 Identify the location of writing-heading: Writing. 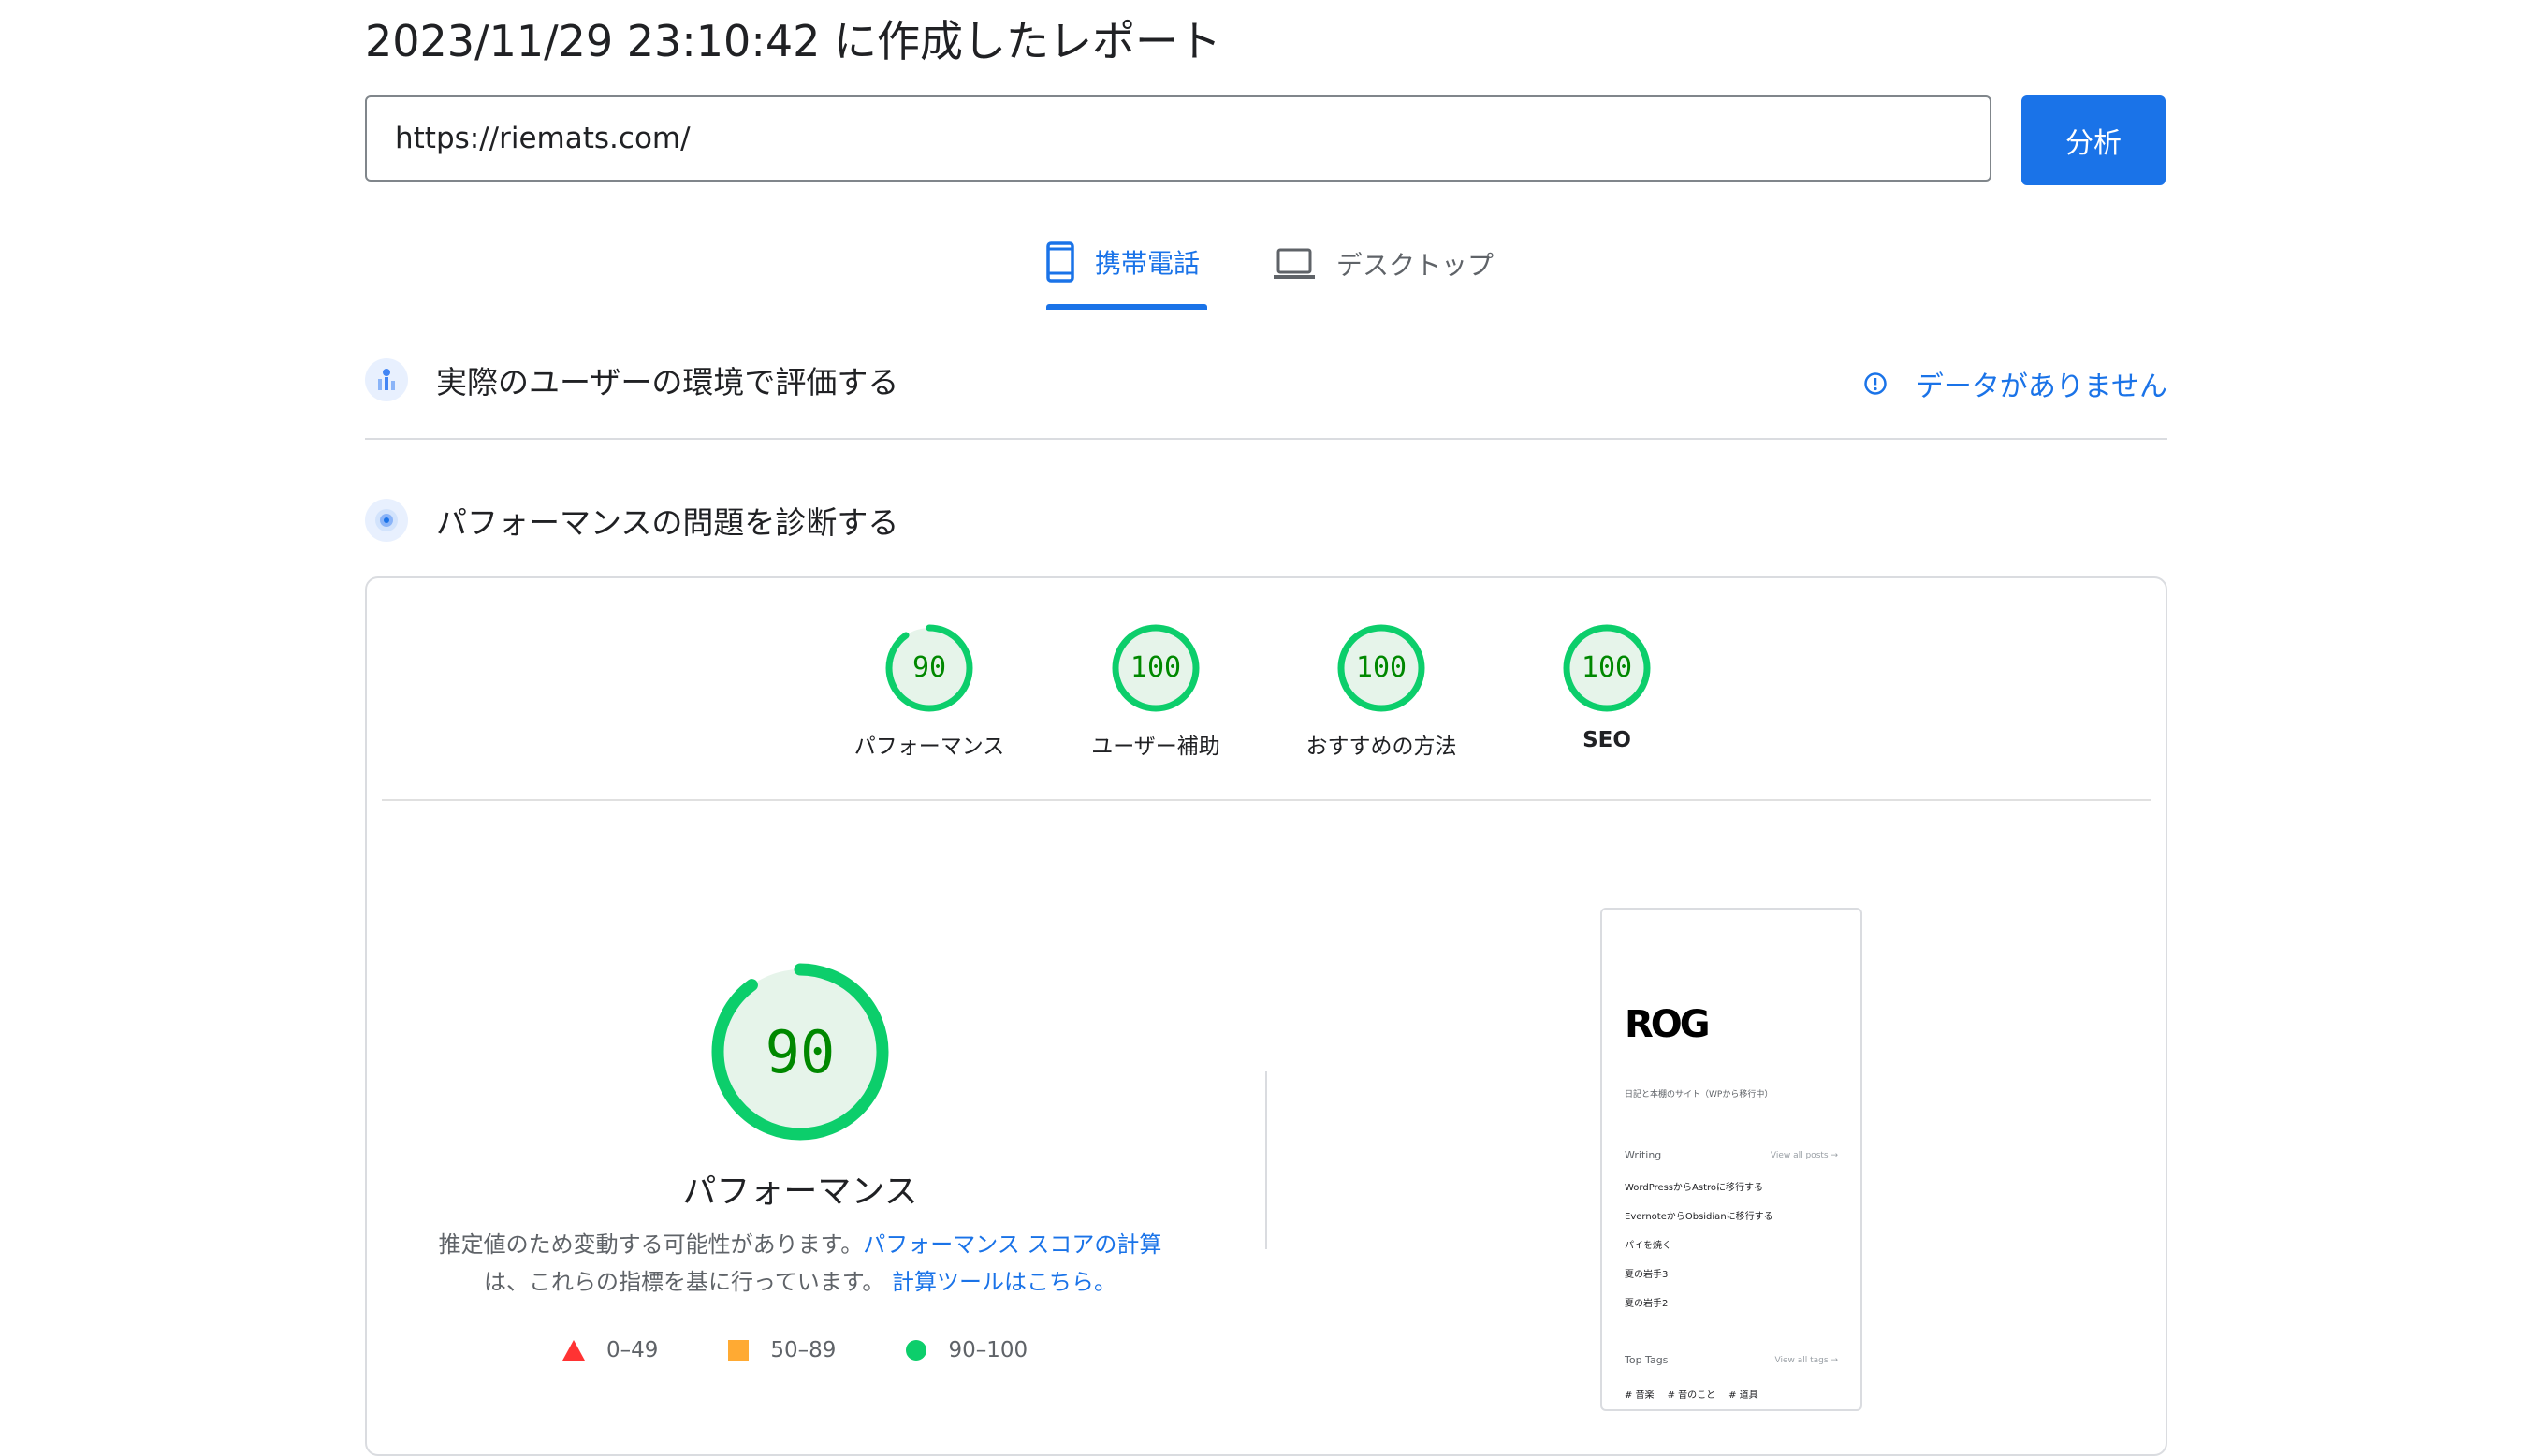
(1644, 1155).